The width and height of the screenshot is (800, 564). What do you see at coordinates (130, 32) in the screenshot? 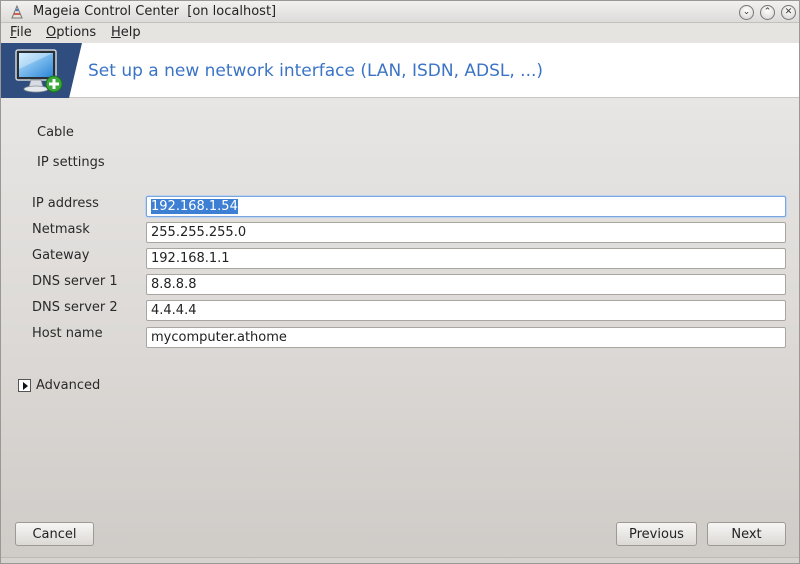
I see `menu-help-label: elp` at bounding box center [130, 32].